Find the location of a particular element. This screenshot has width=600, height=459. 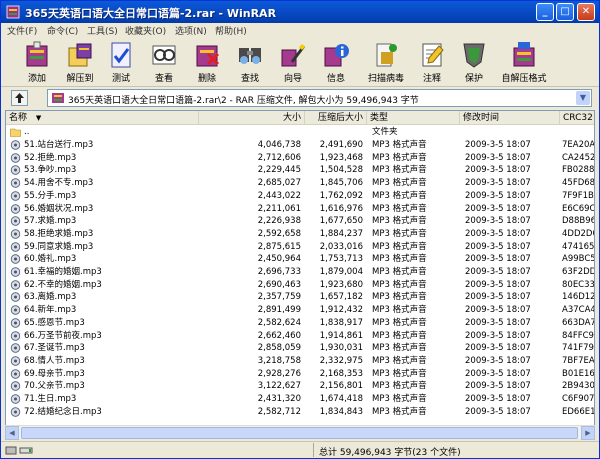

file-packed: 2,332,975 is located at coordinates (341, 360).